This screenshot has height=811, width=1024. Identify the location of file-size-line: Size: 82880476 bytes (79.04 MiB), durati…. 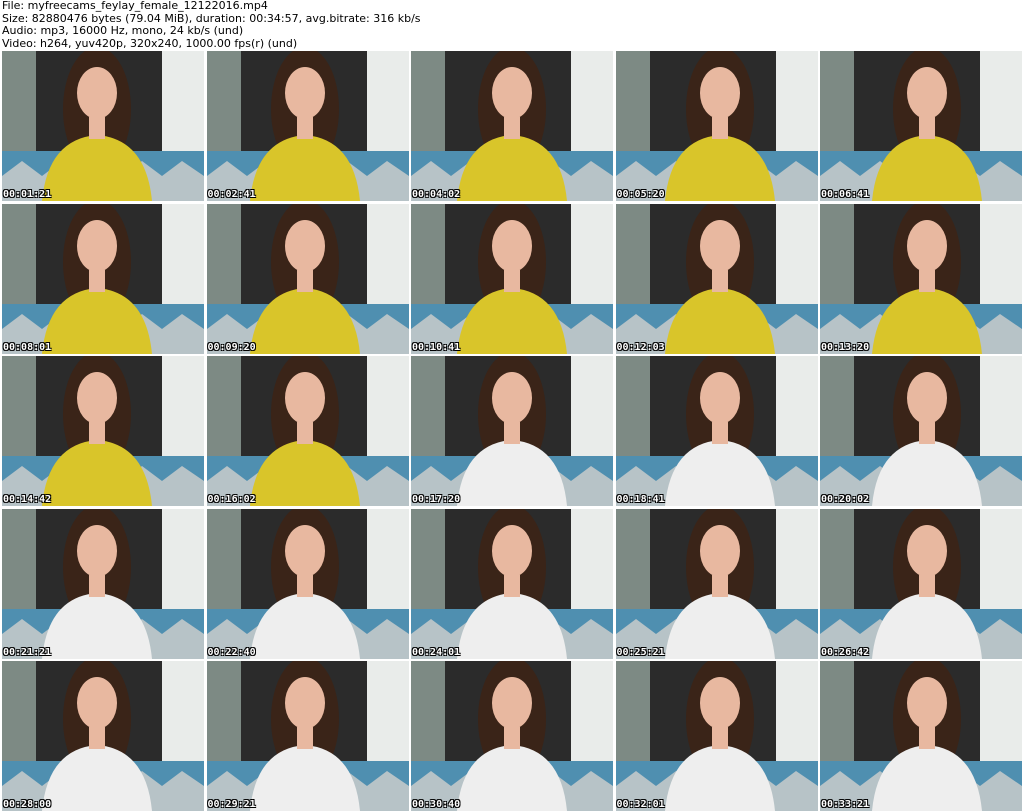
(211, 18).